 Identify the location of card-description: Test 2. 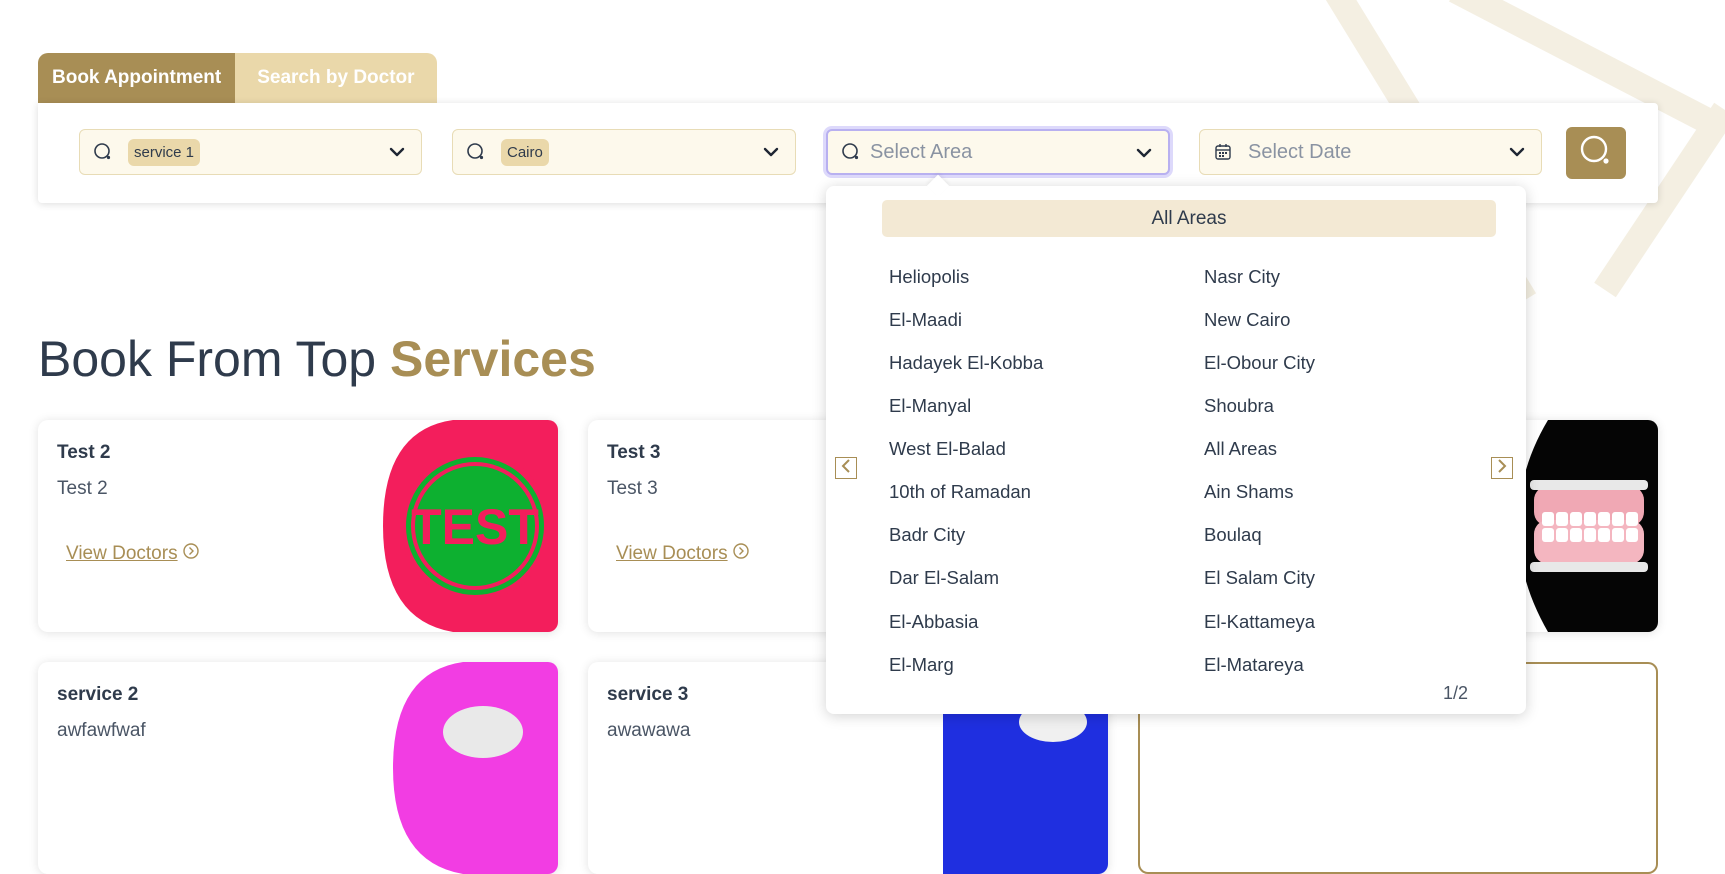
(82, 488).